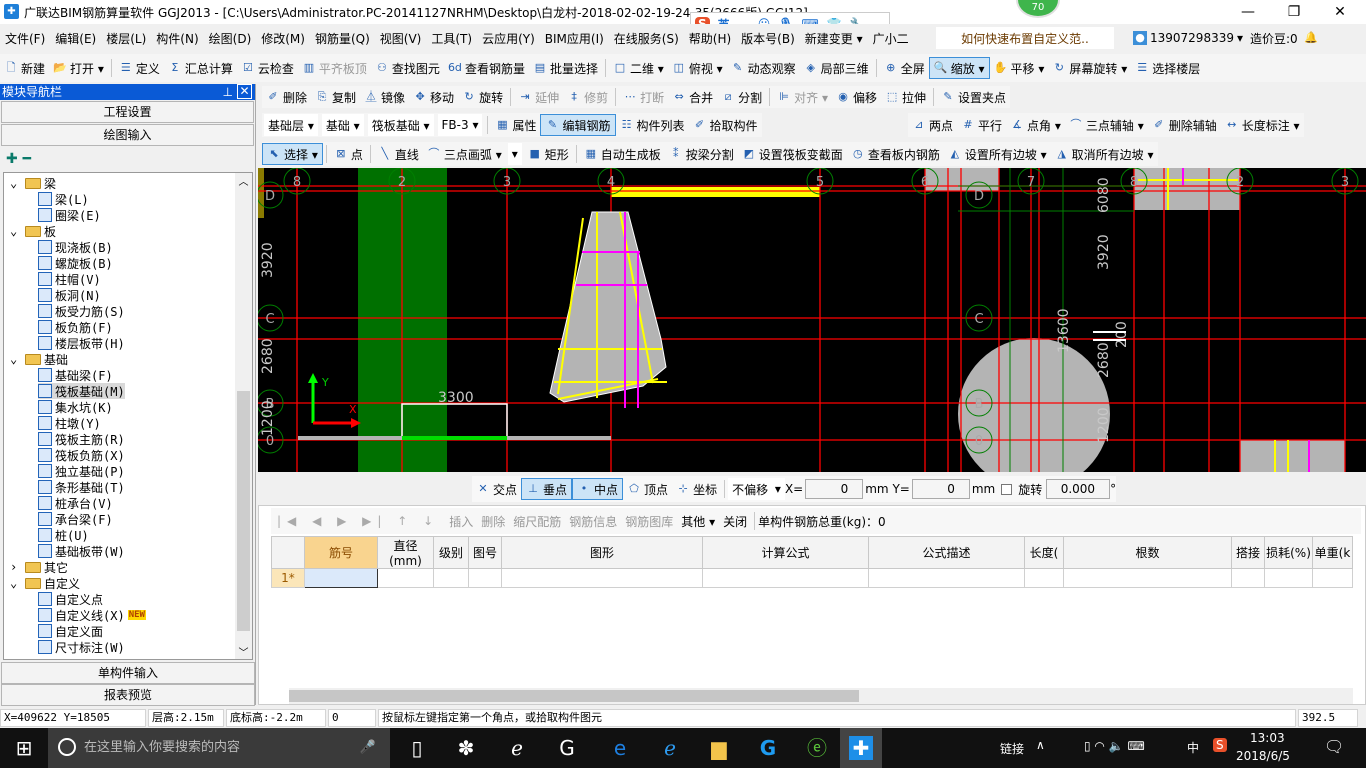 The width and height of the screenshot is (1366, 768). Describe the element at coordinates (81, 487) in the screenshot. I see `tree-item: 条形基础(T)` at that location.